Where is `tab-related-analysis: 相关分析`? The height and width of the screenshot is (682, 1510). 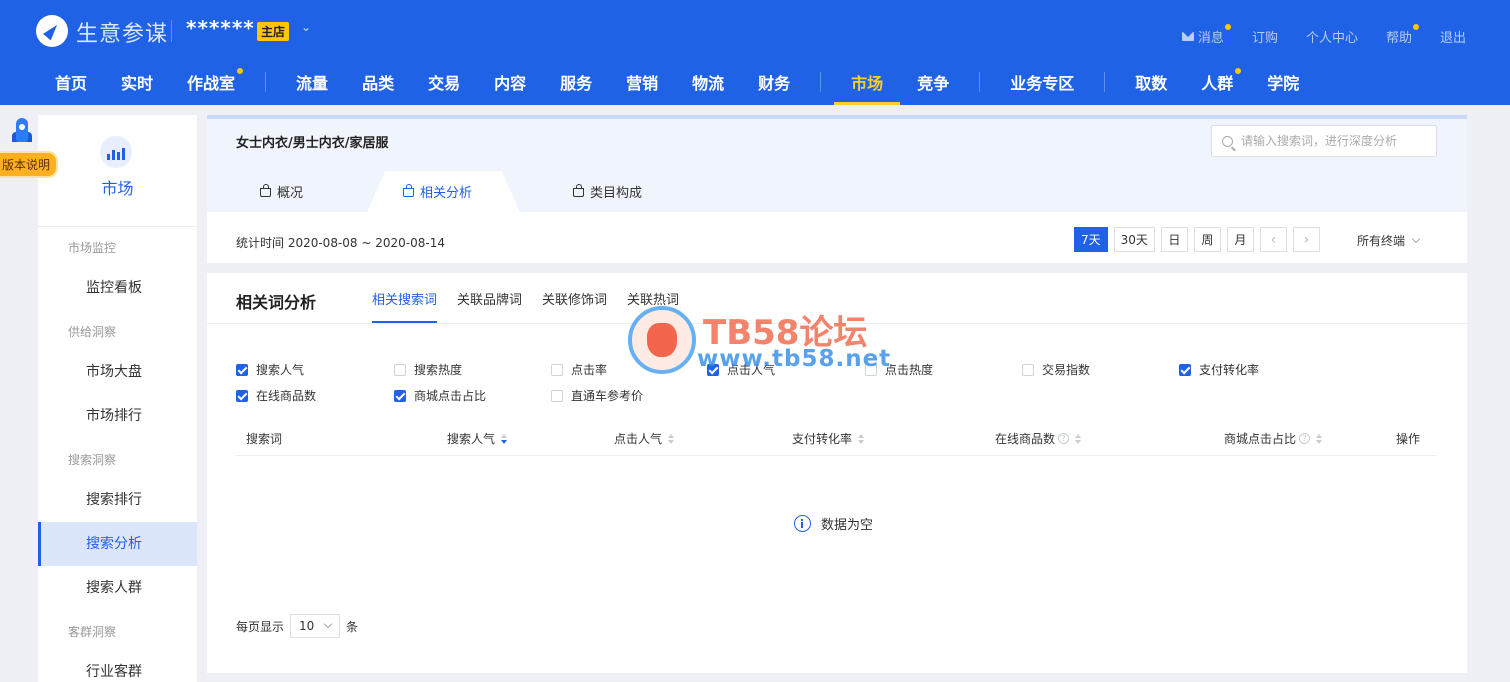
tab-related-analysis: 相关分析 is located at coordinates (437, 191).